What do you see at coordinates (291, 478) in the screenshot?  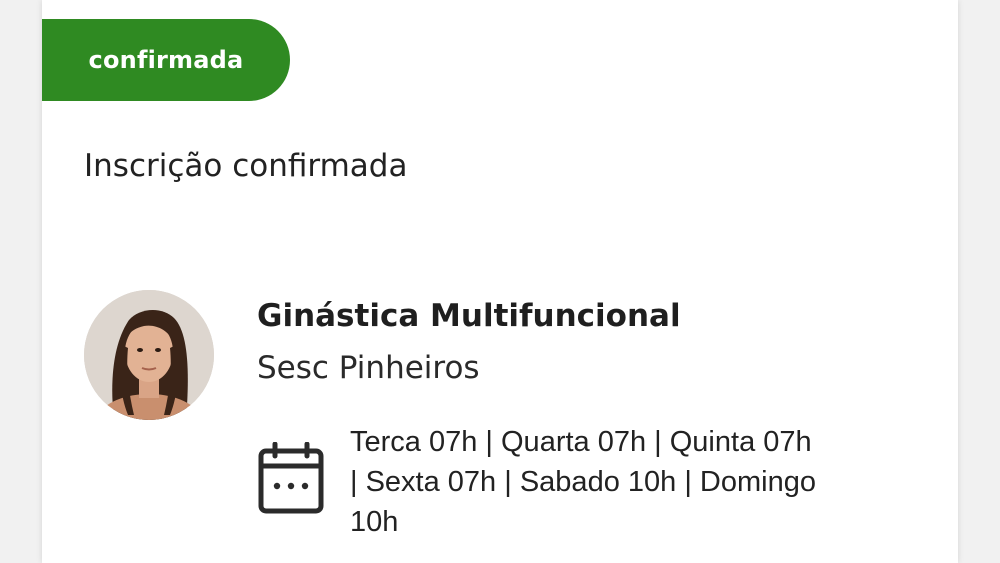 I see `calendar-icon` at bounding box center [291, 478].